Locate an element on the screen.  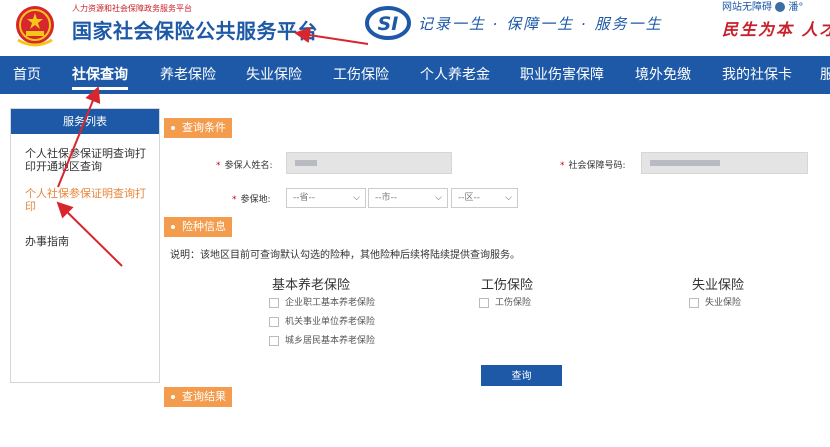
ministry-name: 人力资源和社会保障政务服务平台 is located at coordinates (132, 8).